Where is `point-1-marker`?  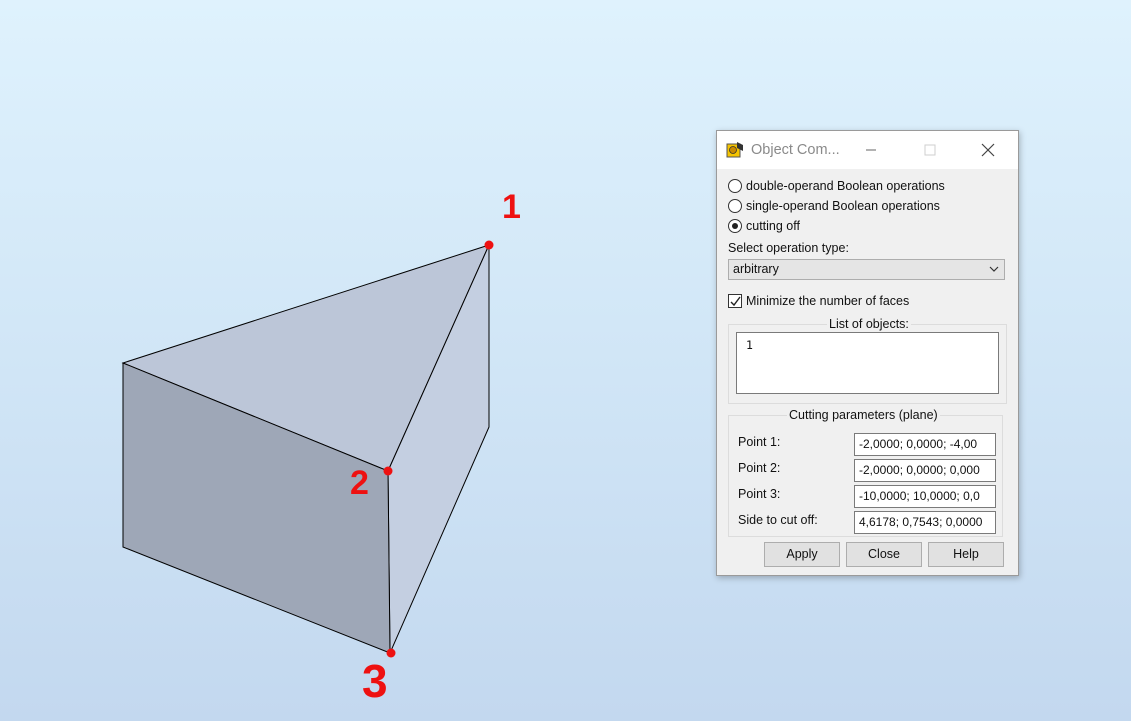 point-1-marker is located at coordinates (489, 245).